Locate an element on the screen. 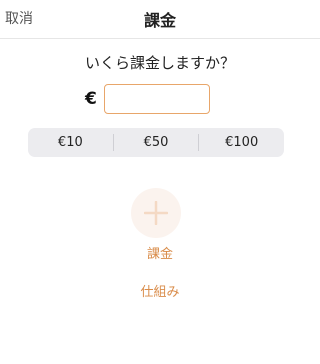 The width and height of the screenshot is (320, 364). preset-10-button: €10 is located at coordinates (70, 142).